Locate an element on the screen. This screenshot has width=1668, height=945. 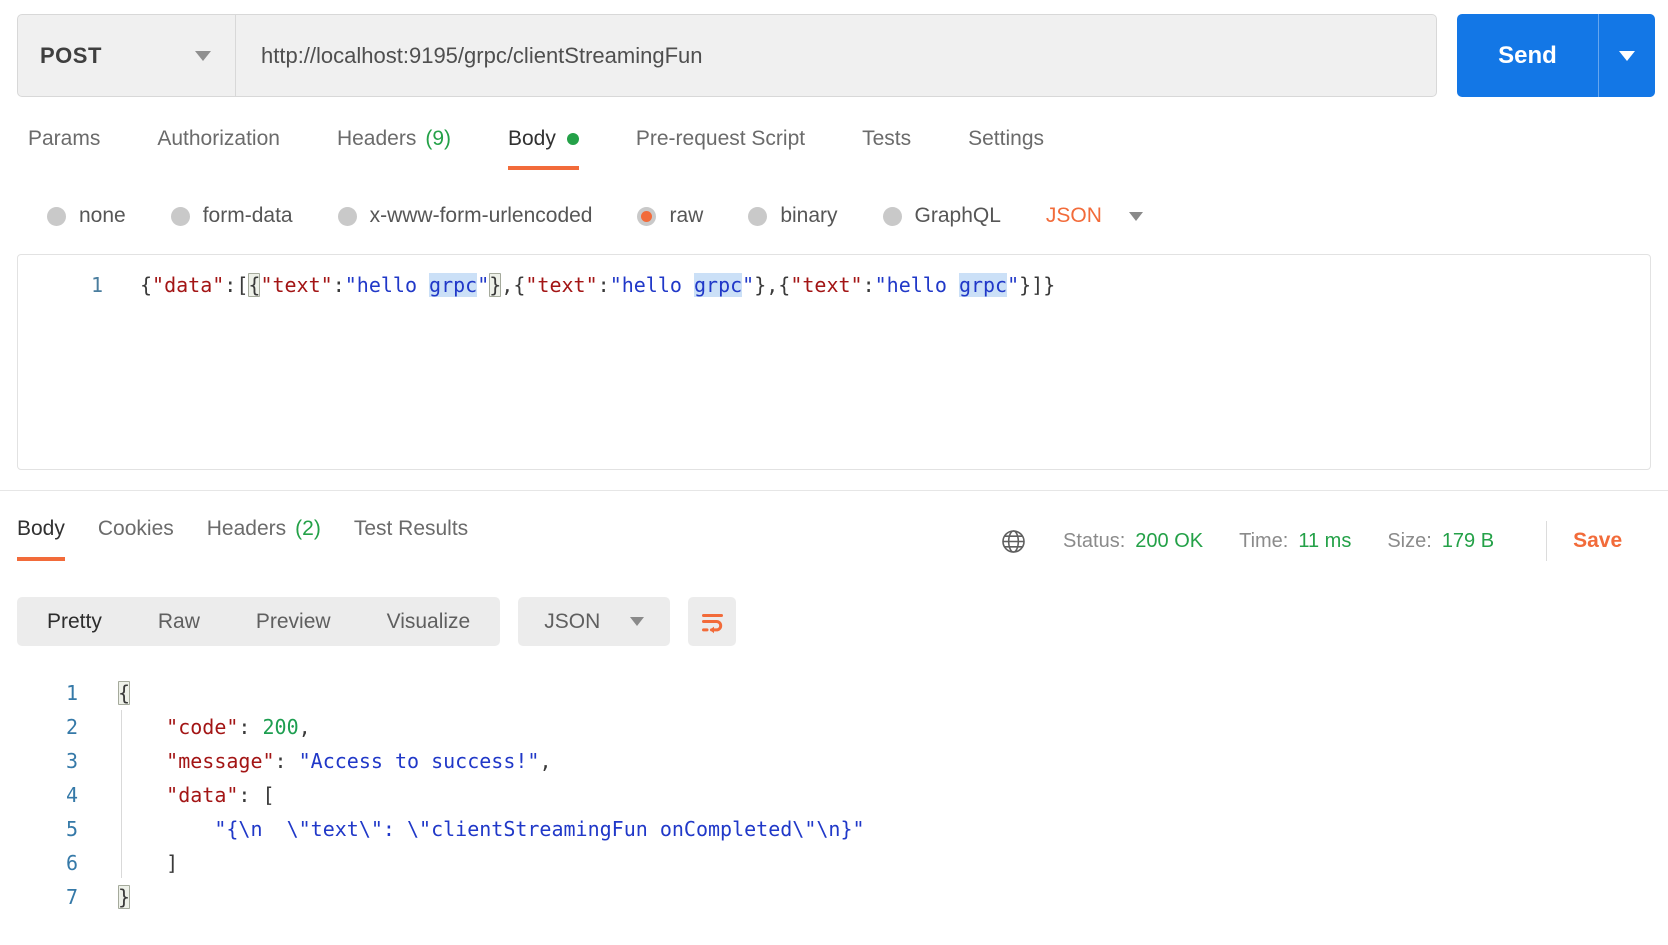
code-token: "Access to success!" is located at coordinates (419, 761).